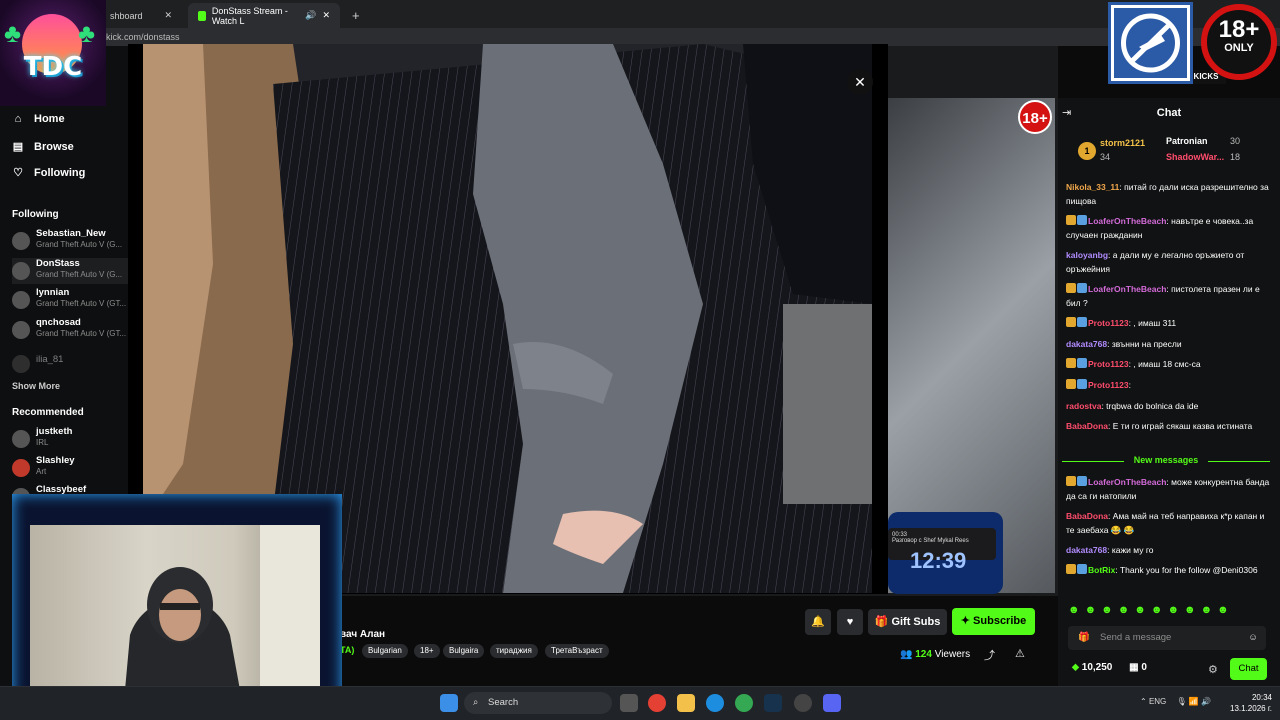 This screenshot has height=720, width=1280. I want to click on lightbox-close-button: ✕, so click(860, 82).